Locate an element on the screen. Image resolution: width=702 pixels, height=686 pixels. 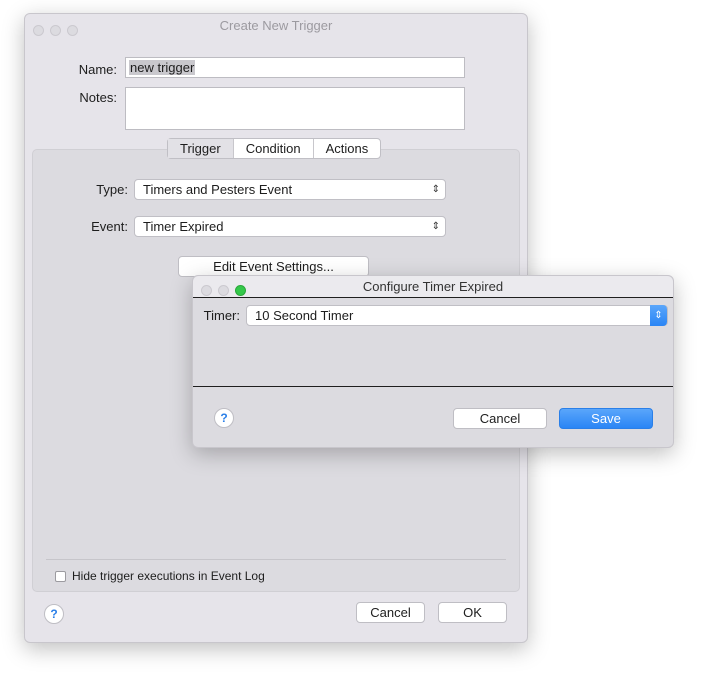
title-bar: Create New Trigger is located at coordinates (276, 26).